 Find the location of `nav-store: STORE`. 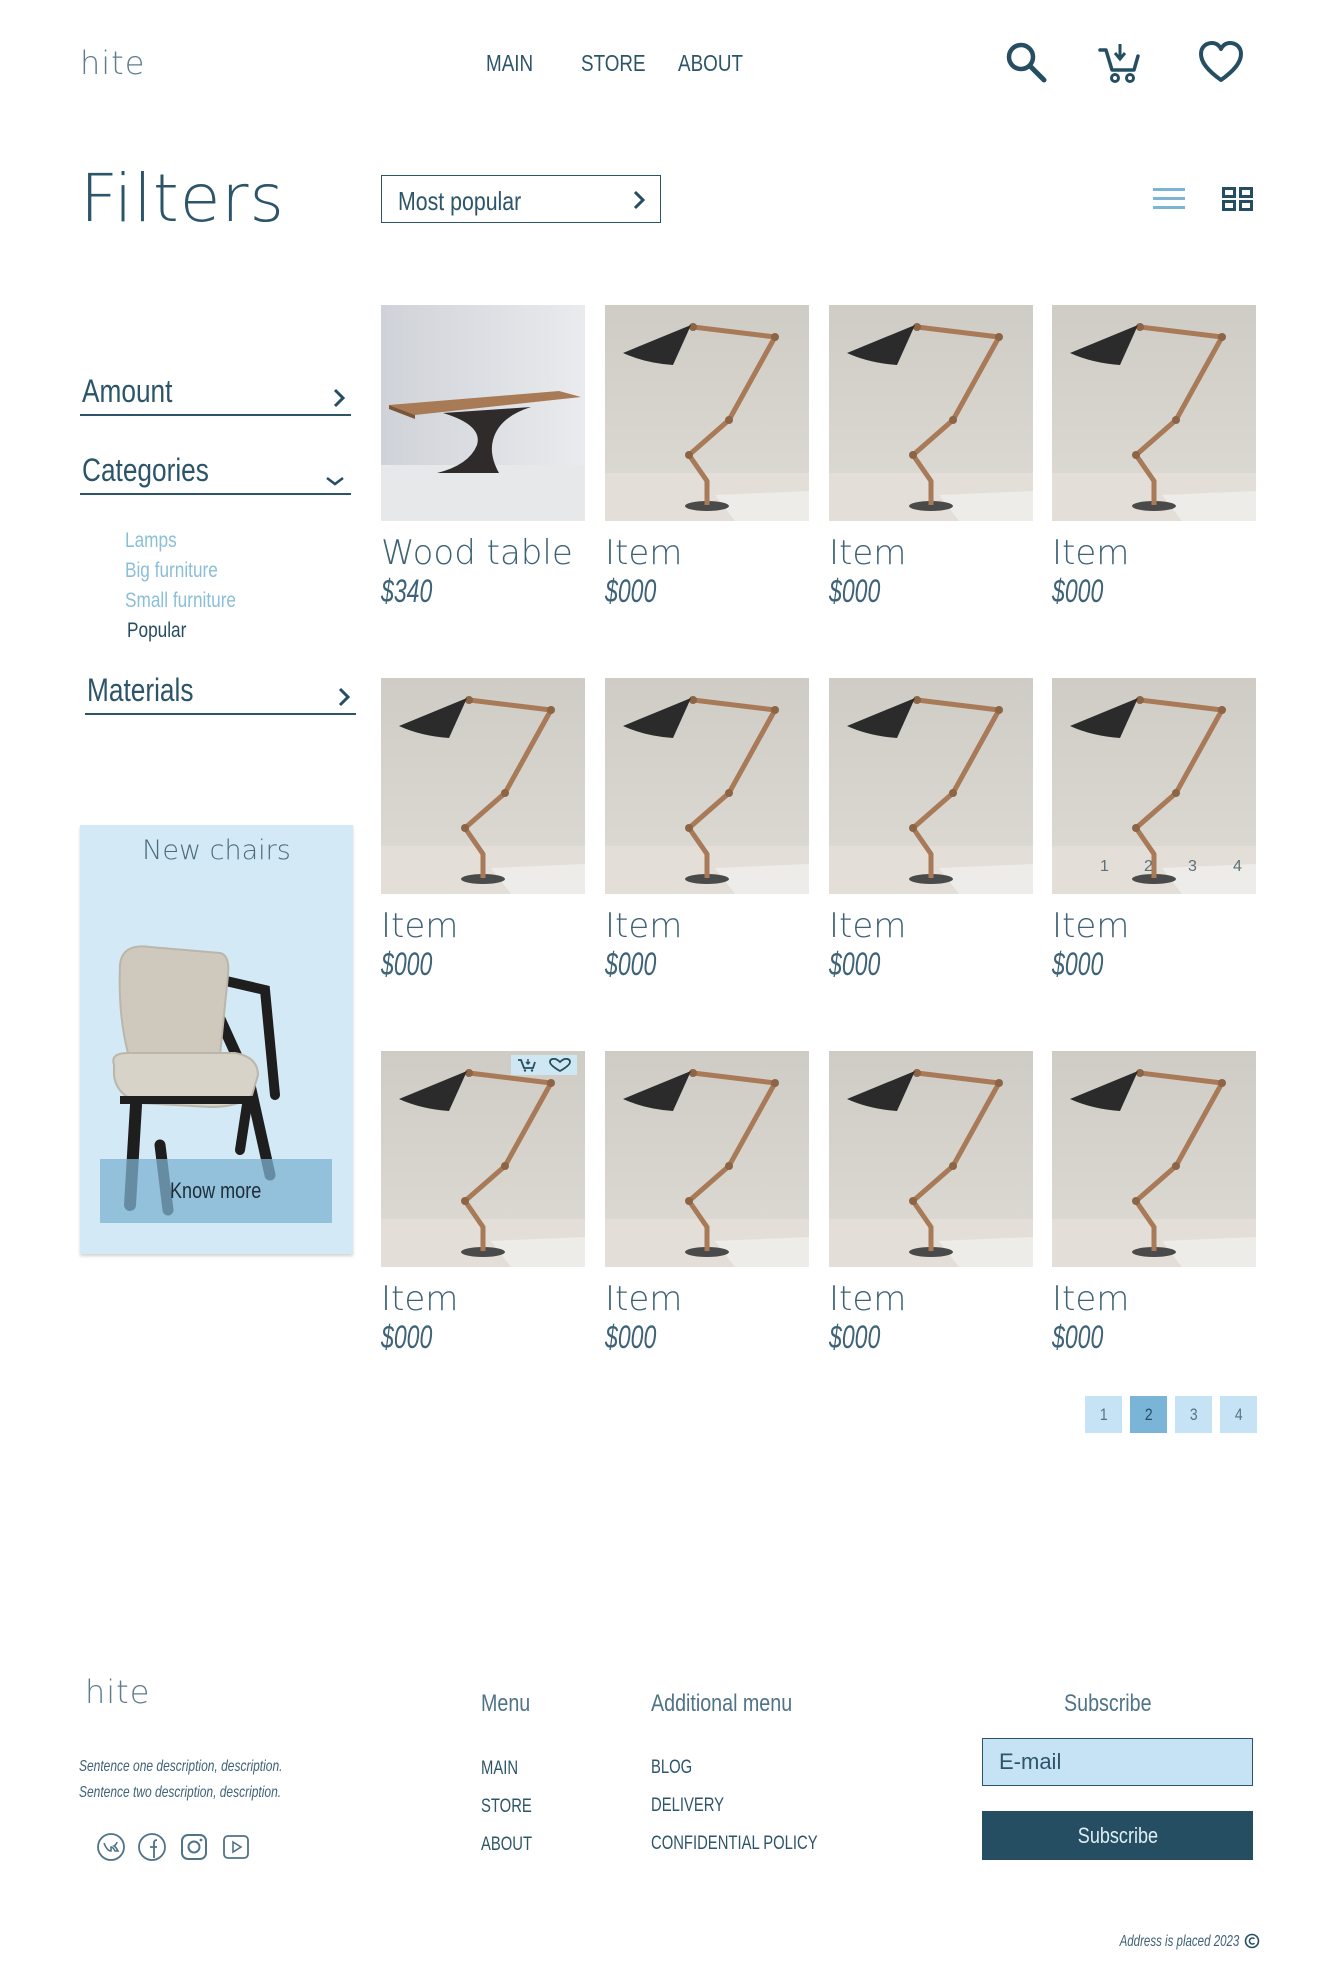

nav-store: STORE is located at coordinates (613, 63).